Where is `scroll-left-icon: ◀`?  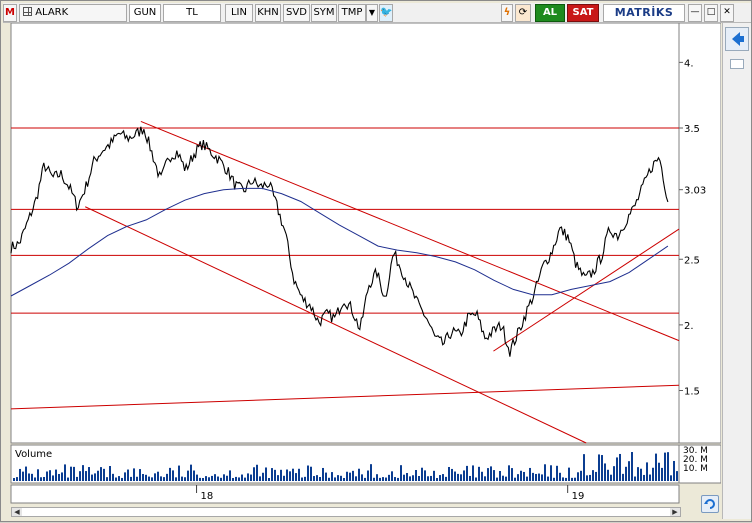 scroll-left-icon: ◀ is located at coordinates (17, 512).